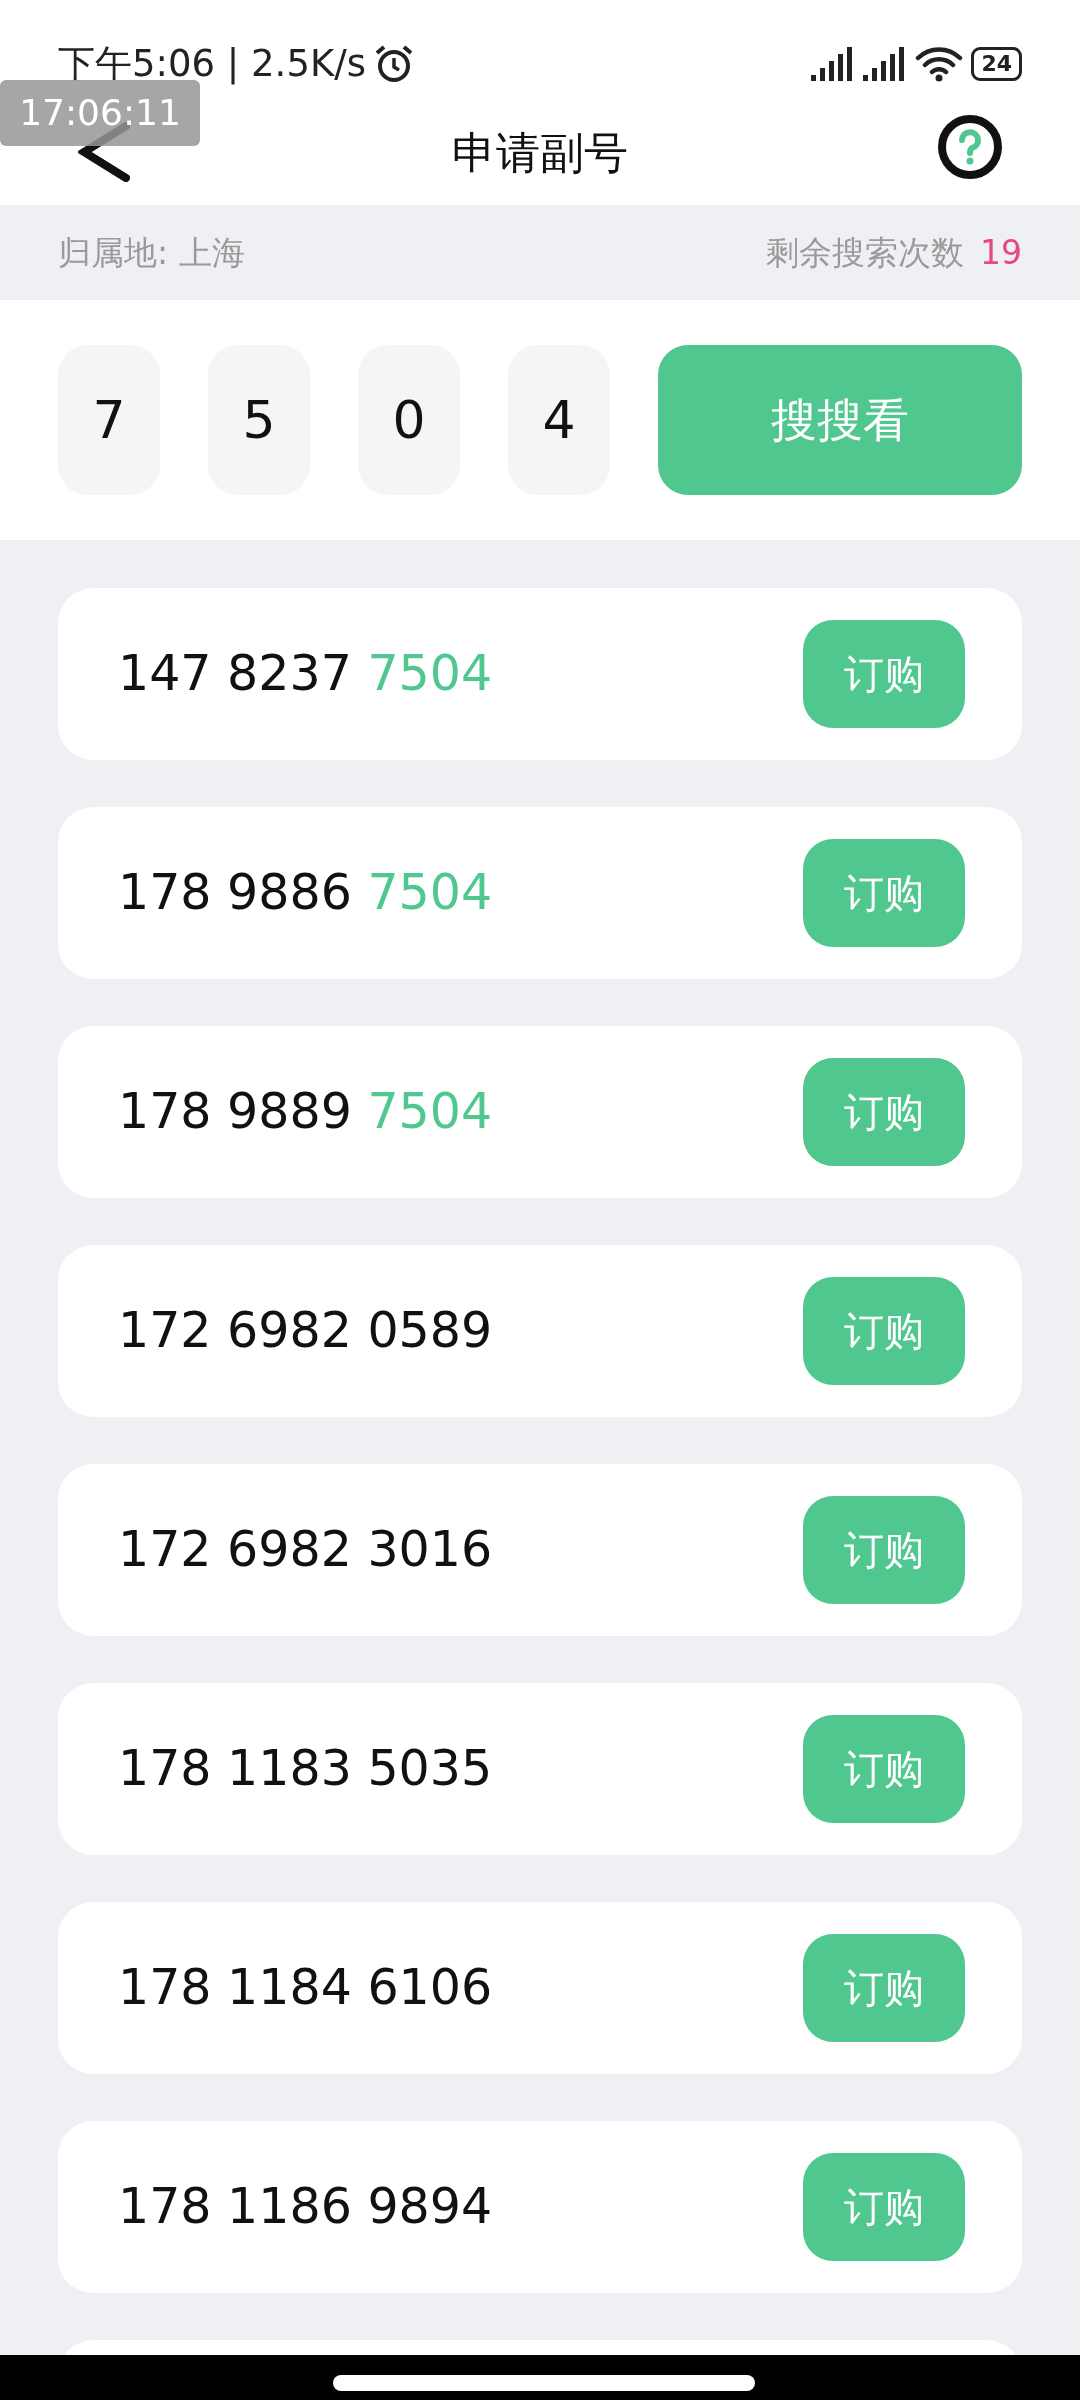  I want to click on phone-number: 178 9886 7504, so click(305, 893).